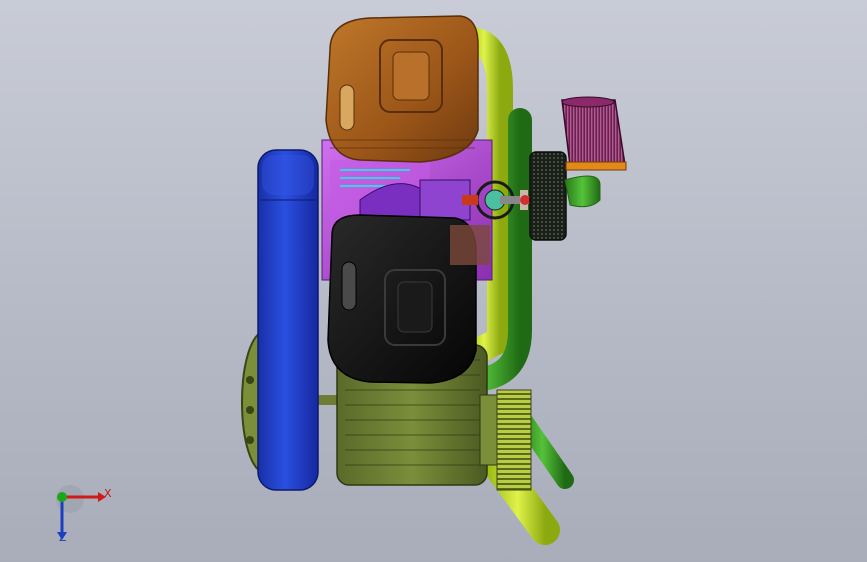 The width and height of the screenshot is (867, 562). What do you see at coordinates (108, 493) in the screenshot?
I see `x-axis-label: X` at bounding box center [108, 493].